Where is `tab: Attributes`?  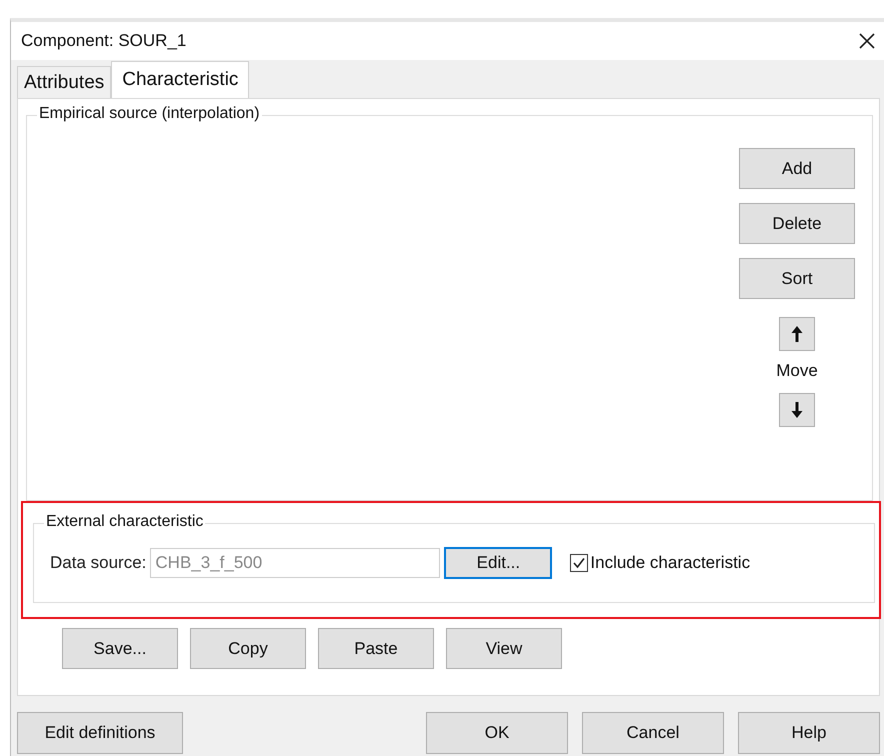
tab: Attributes is located at coordinates (64, 82).